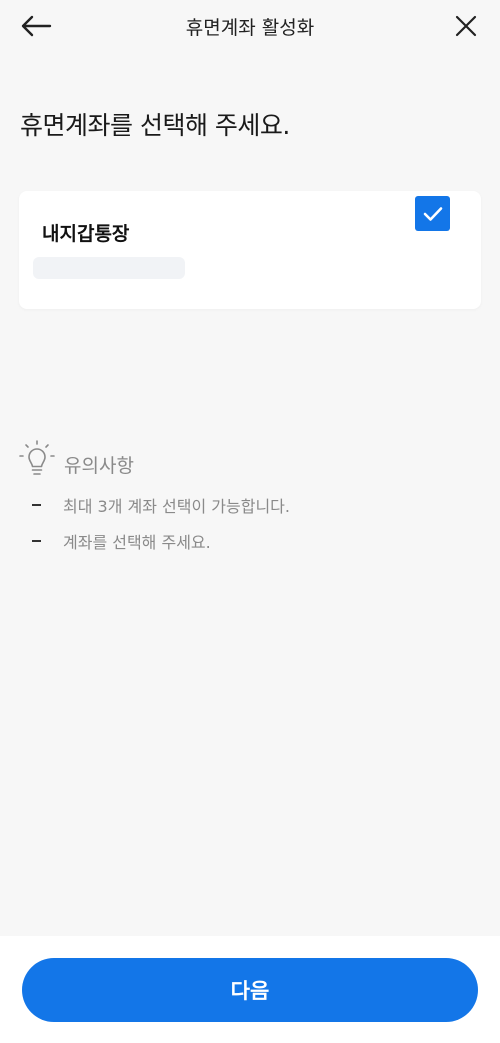 Image resolution: width=500 pixels, height=1043 pixels. What do you see at coordinates (109, 268) in the screenshot?
I see `account-number-masked` at bounding box center [109, 268].